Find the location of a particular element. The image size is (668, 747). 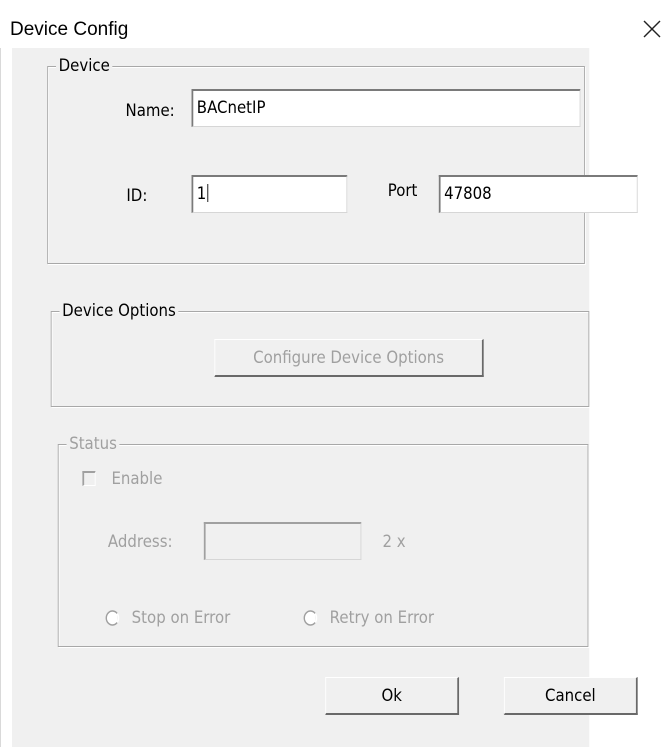

address-label: Address: is located at coordinates (140, 542).